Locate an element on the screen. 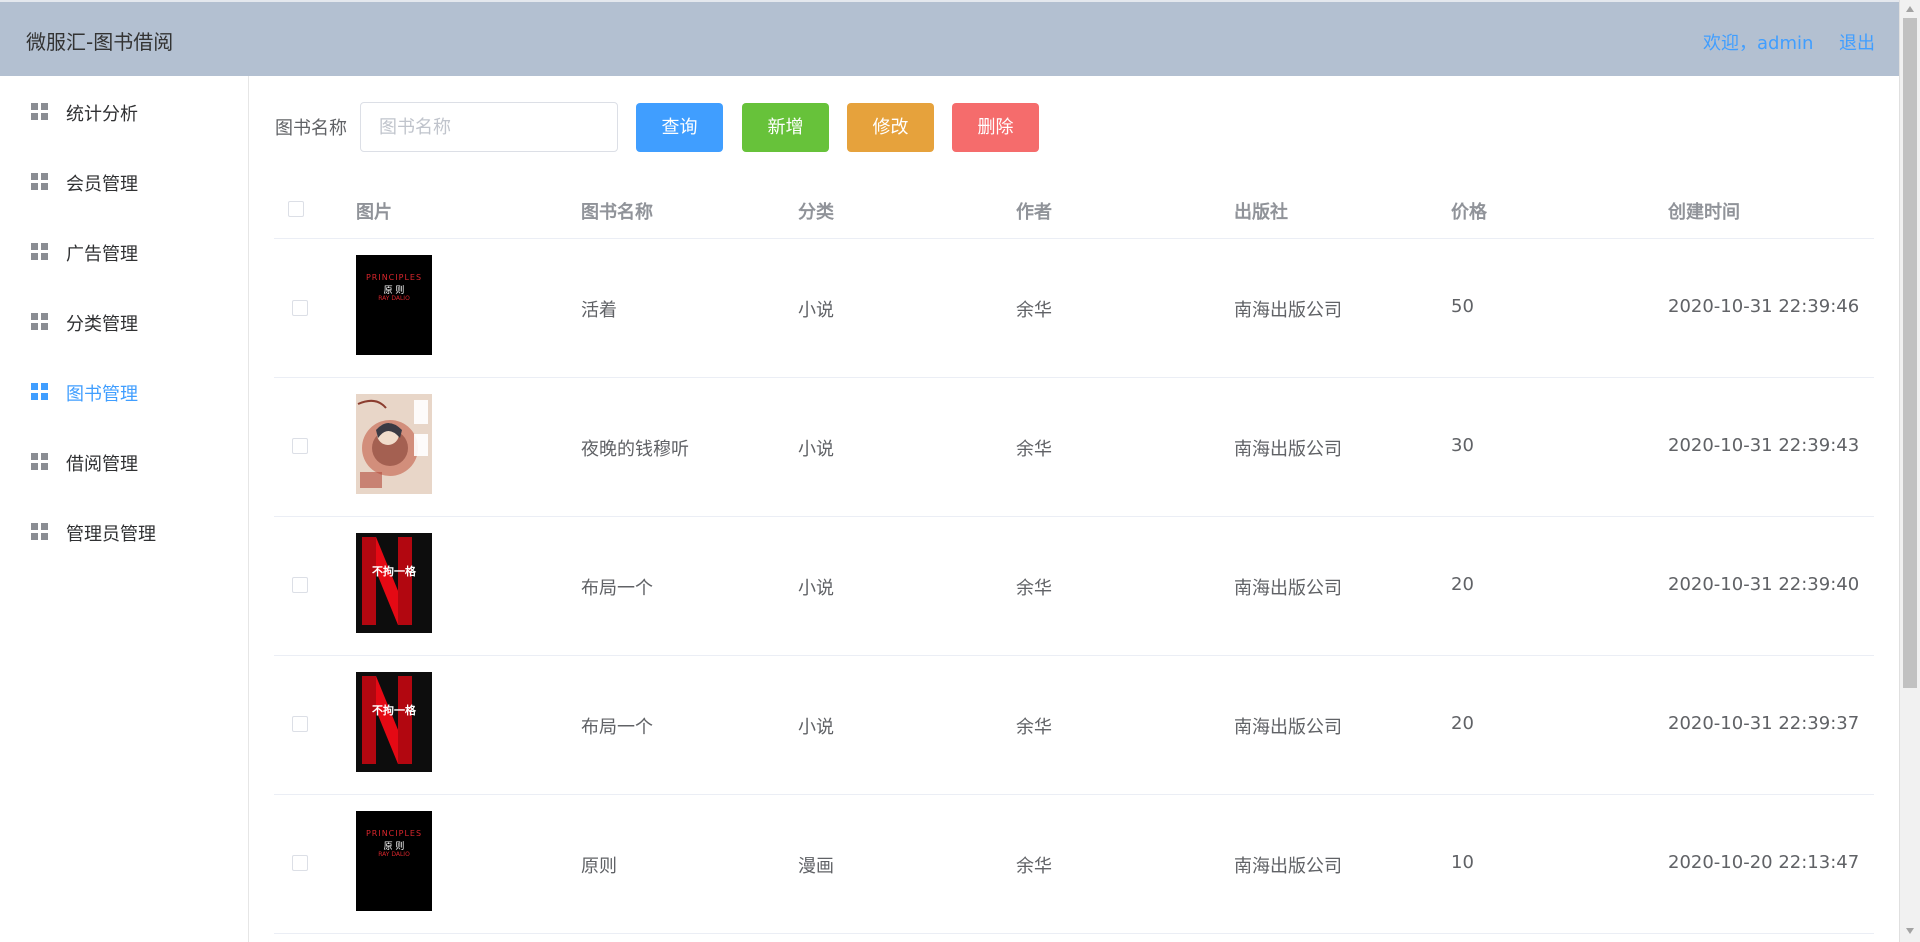  created-time-cell: 2020-10-31 22:39:43 is located at coordinates (1764, 445).